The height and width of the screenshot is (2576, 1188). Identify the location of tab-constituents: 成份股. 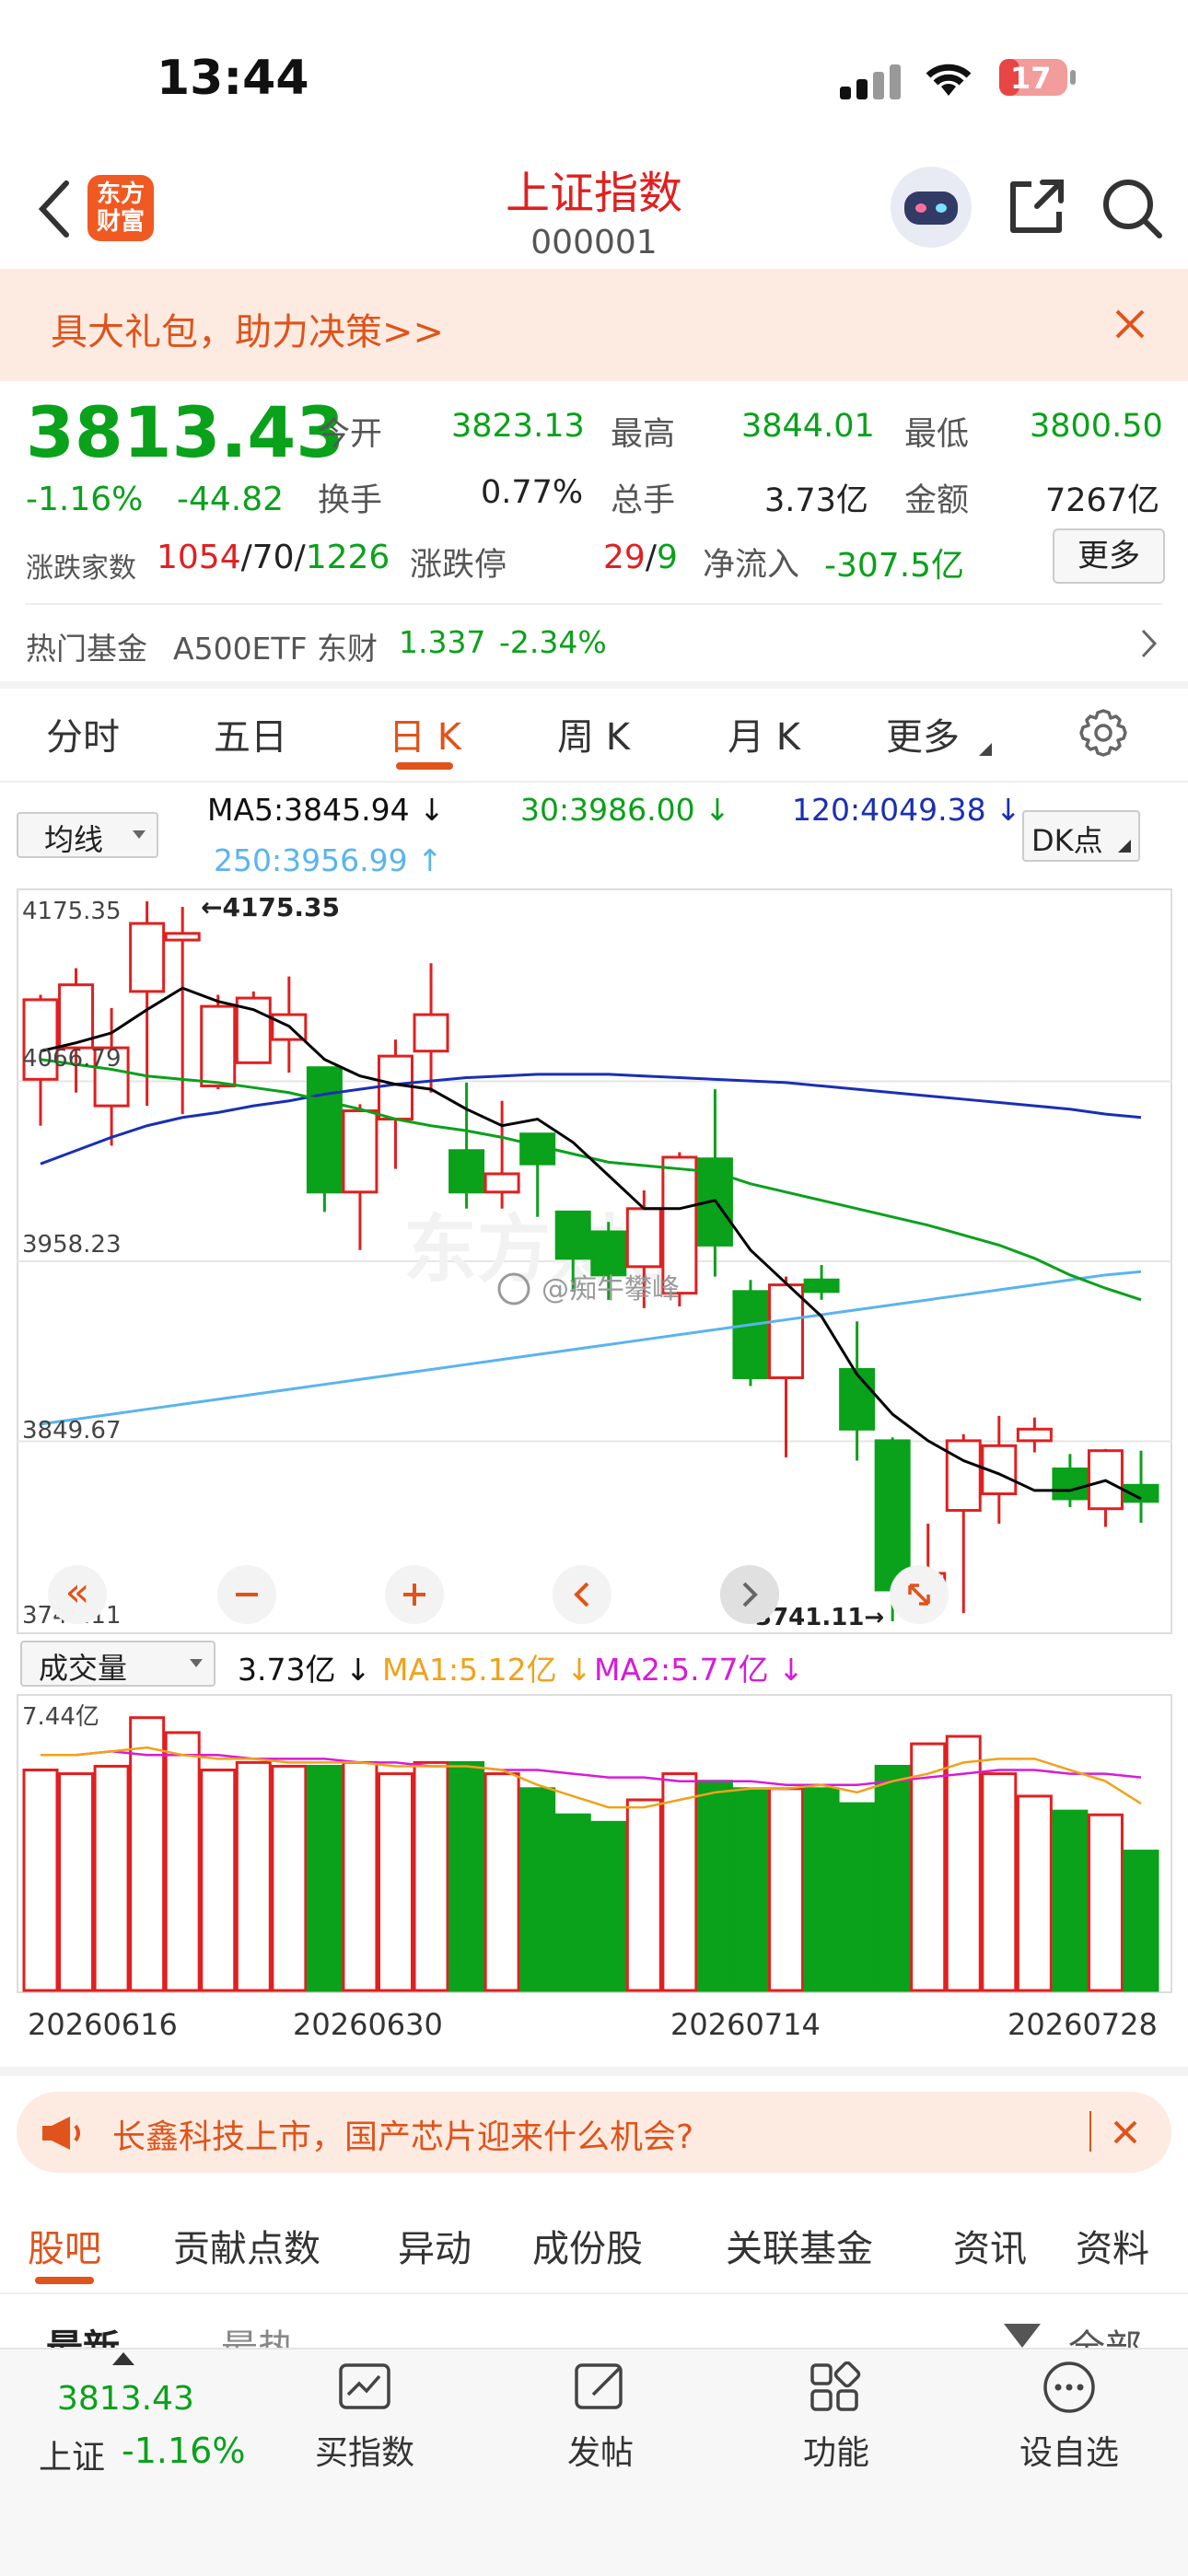
(587, 2245).